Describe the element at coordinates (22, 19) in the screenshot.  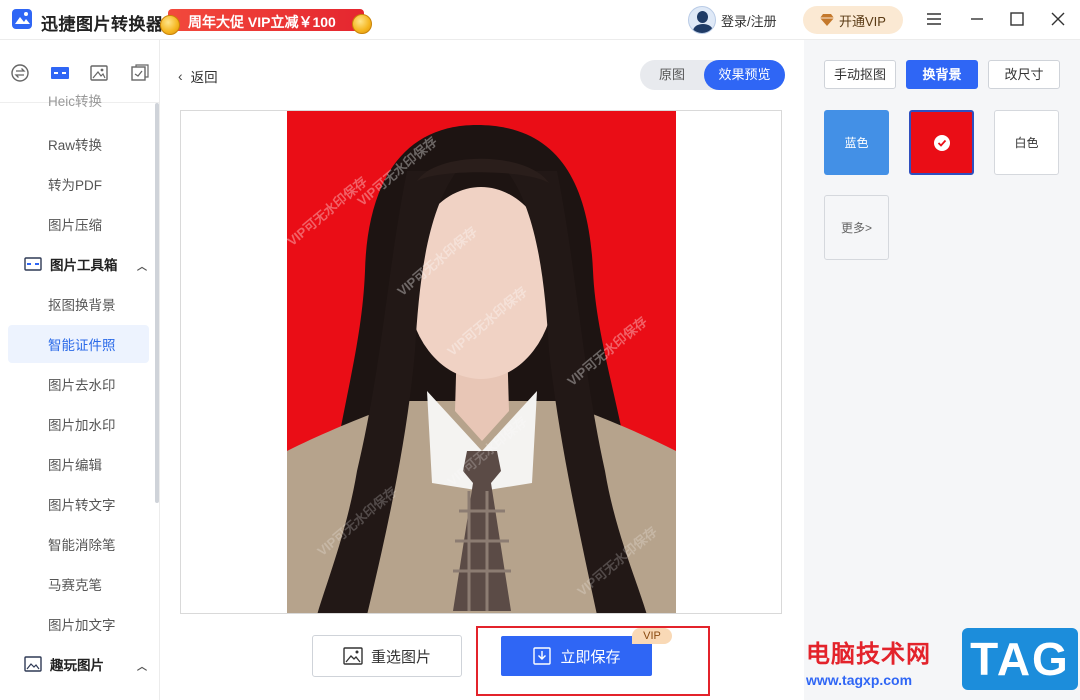
I see `app-logo-icon` at that location.